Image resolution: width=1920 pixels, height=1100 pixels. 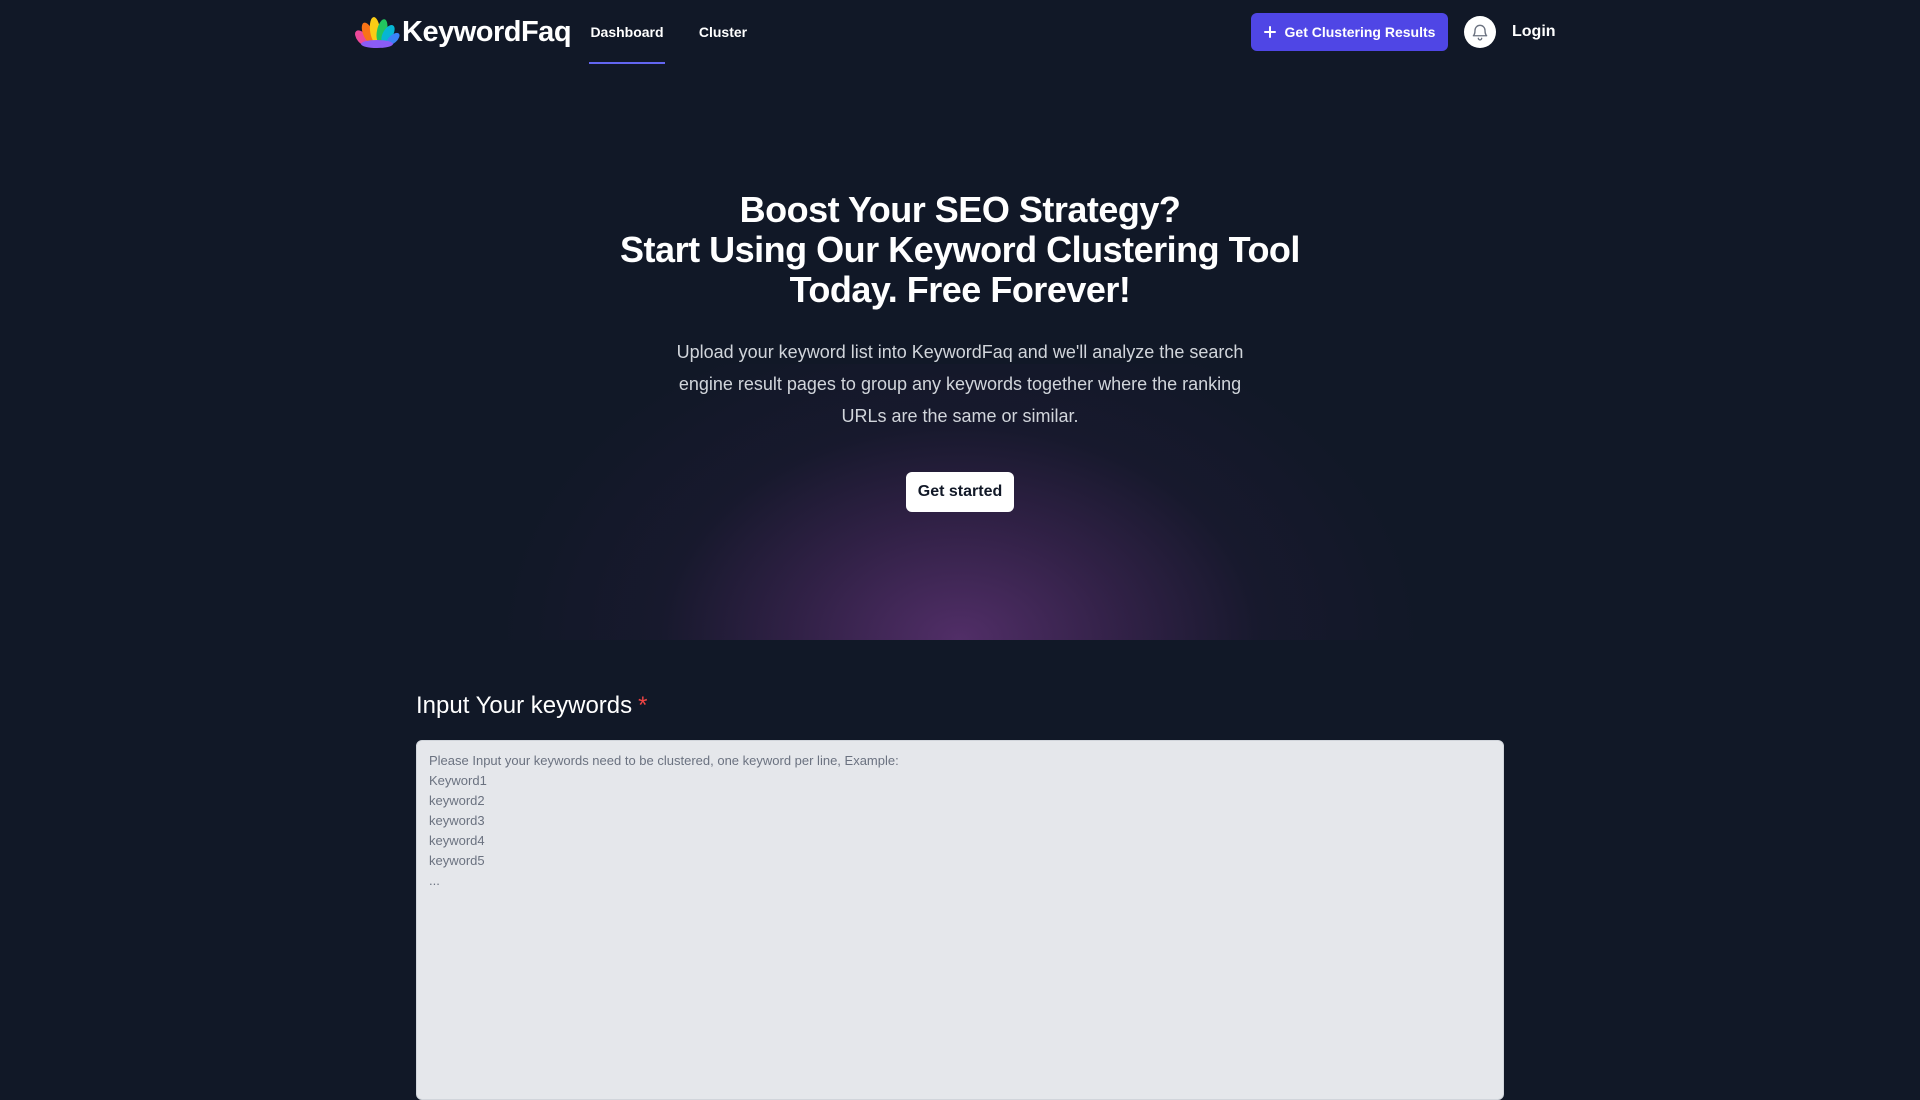 I want to click on logo-text: KeywordFaq, so click(x=487, y=31).